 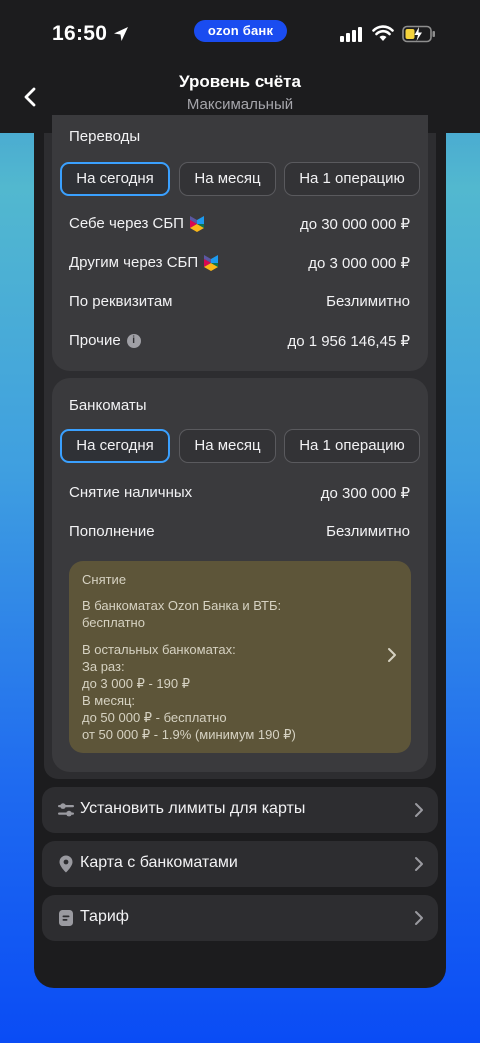 What do you see at coordinates (239, 343) in the screenshot?
I see `limit-row: Прочие i до 1 956 146,45 ₽` at bounding box center [239, 343].